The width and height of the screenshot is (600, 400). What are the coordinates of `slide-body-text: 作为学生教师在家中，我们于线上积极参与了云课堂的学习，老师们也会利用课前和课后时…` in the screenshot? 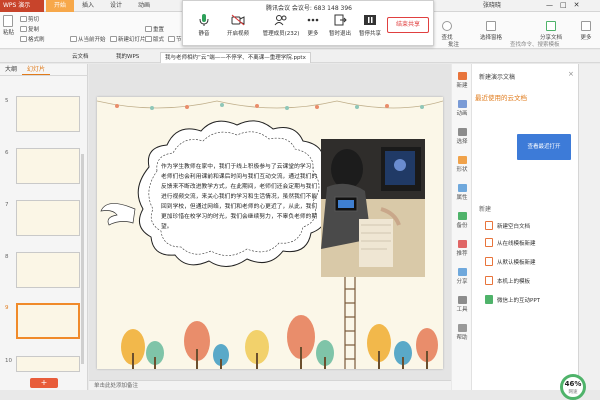 It's located at (240, 197).